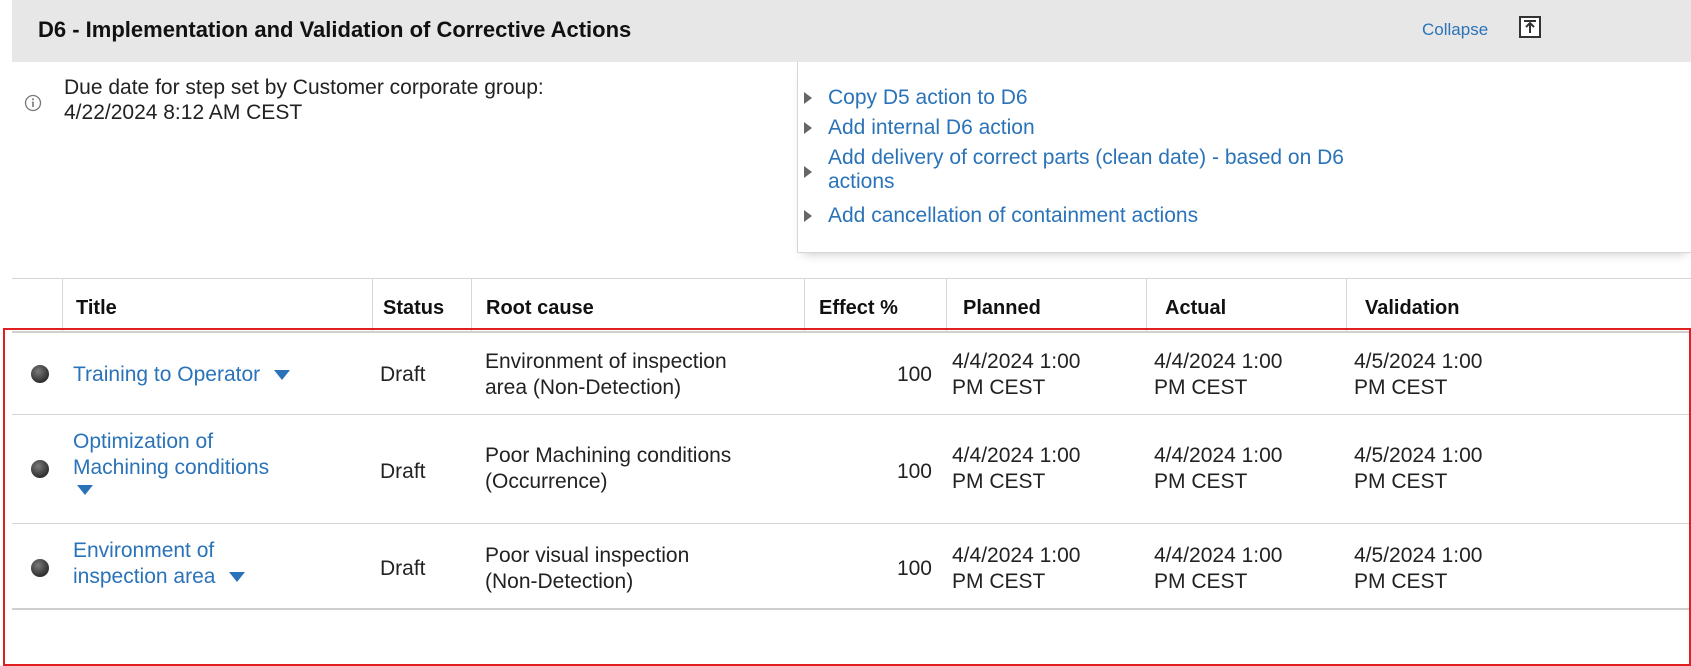  Describe the element at coordinates (1001, 216) in the screenshot. I see `add-cancellation-containment-link: Add cancellation of containment actions` at that location.